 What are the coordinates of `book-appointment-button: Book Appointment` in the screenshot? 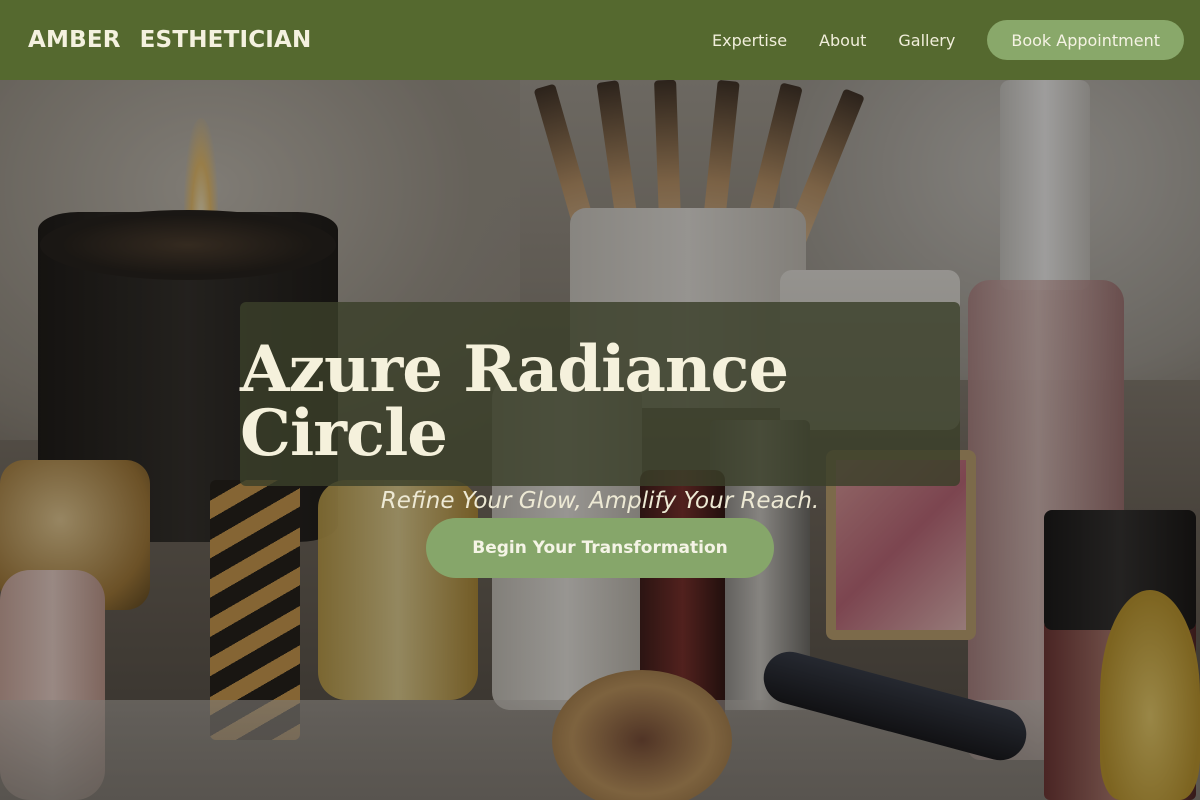 It's located at (1085, 40).